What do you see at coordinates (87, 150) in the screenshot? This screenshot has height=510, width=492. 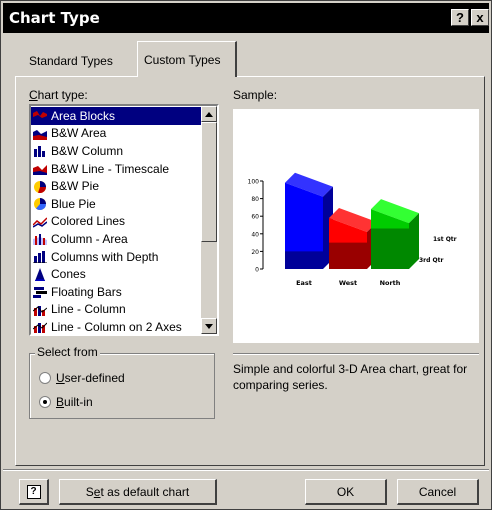 I see `list-item-label: B&W Column` at bounding box center [87, 150].